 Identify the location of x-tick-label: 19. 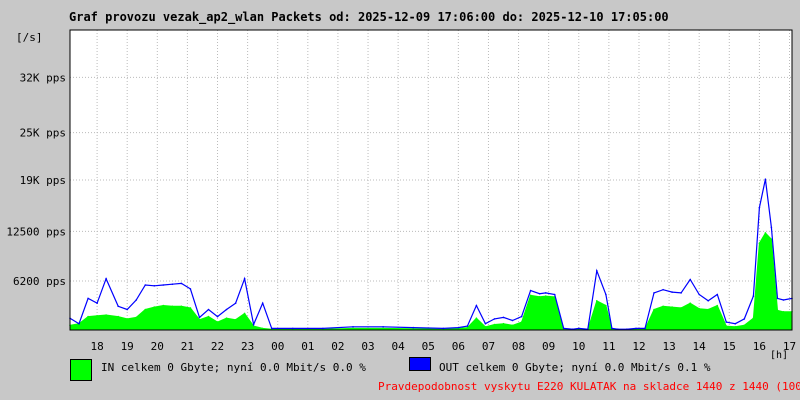
(127, 346).